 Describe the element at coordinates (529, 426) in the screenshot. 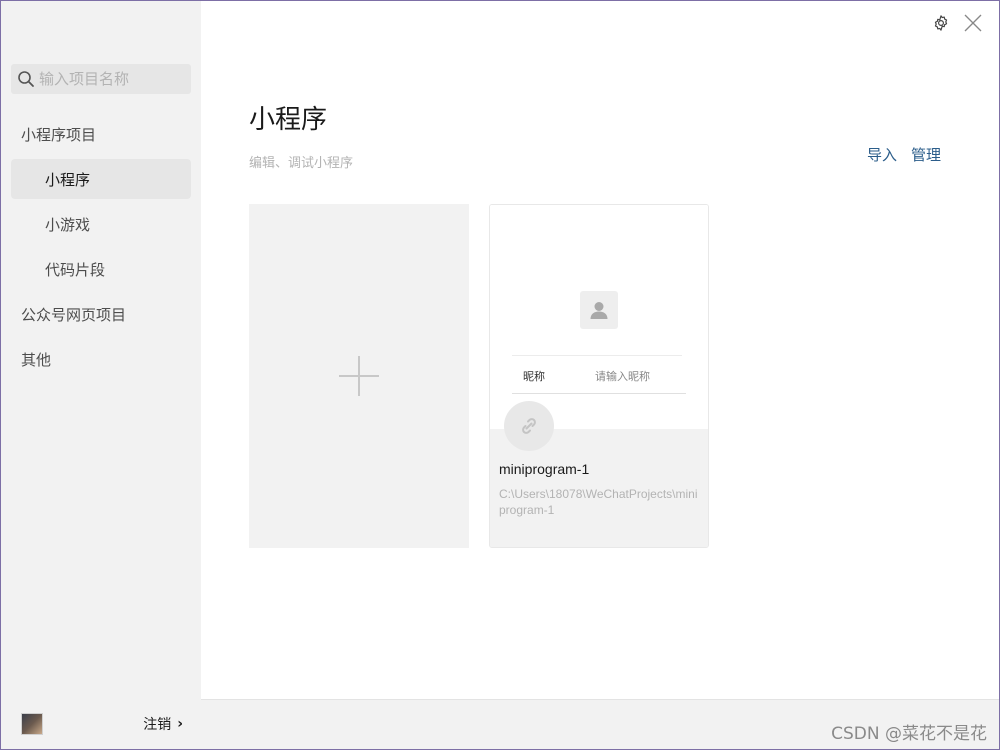

I see `link-icon` at that location.